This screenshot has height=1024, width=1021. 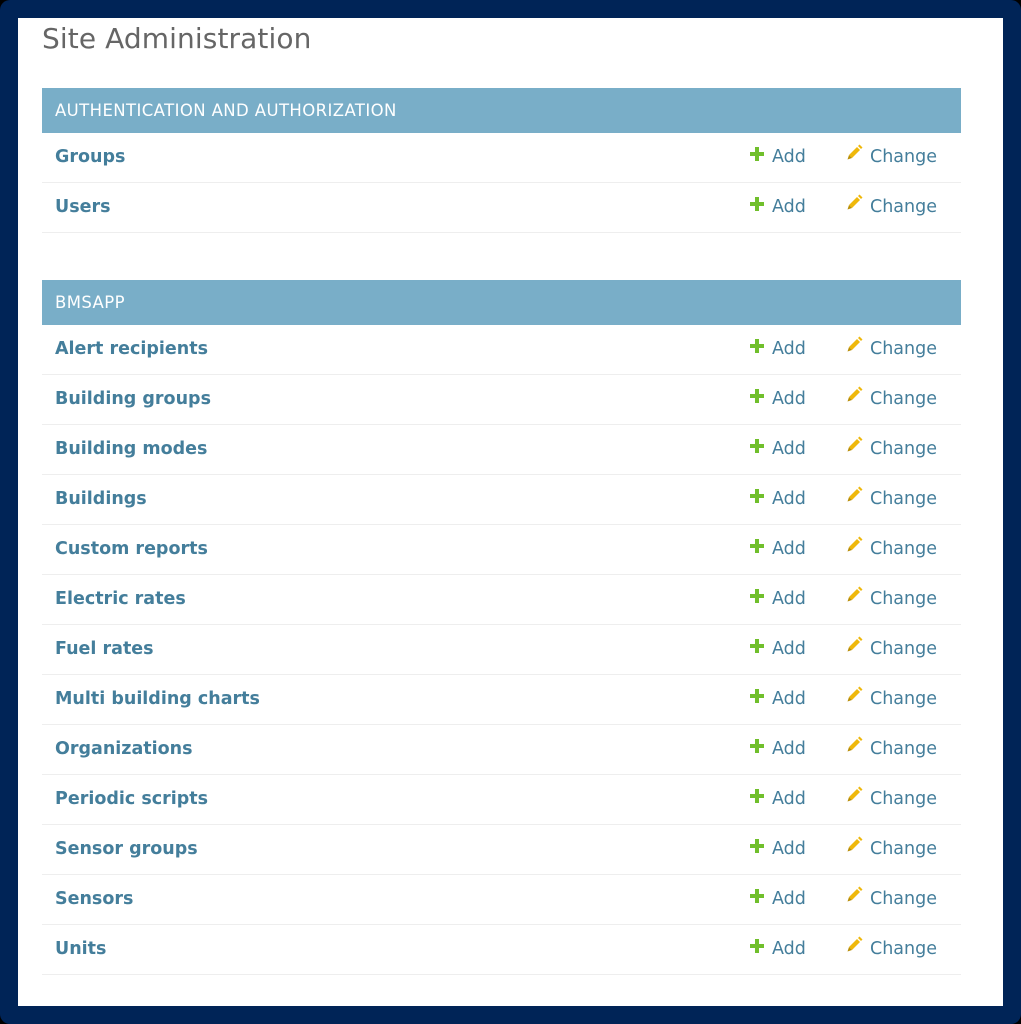 What do you see at coordinates (104, 649) in the screenshot?
I see `model-link: Fuel rates` at bounding box center [104, 649].